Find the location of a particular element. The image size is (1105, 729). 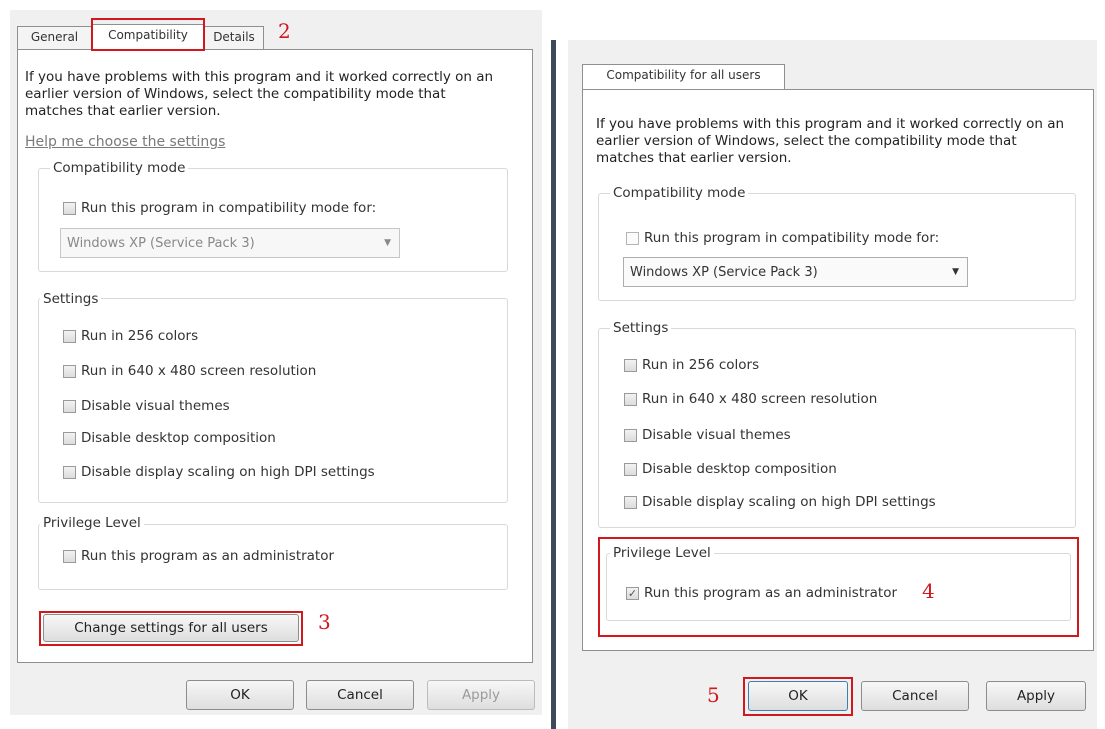

left-ok-label: OK is located at coordinates (240, 695).